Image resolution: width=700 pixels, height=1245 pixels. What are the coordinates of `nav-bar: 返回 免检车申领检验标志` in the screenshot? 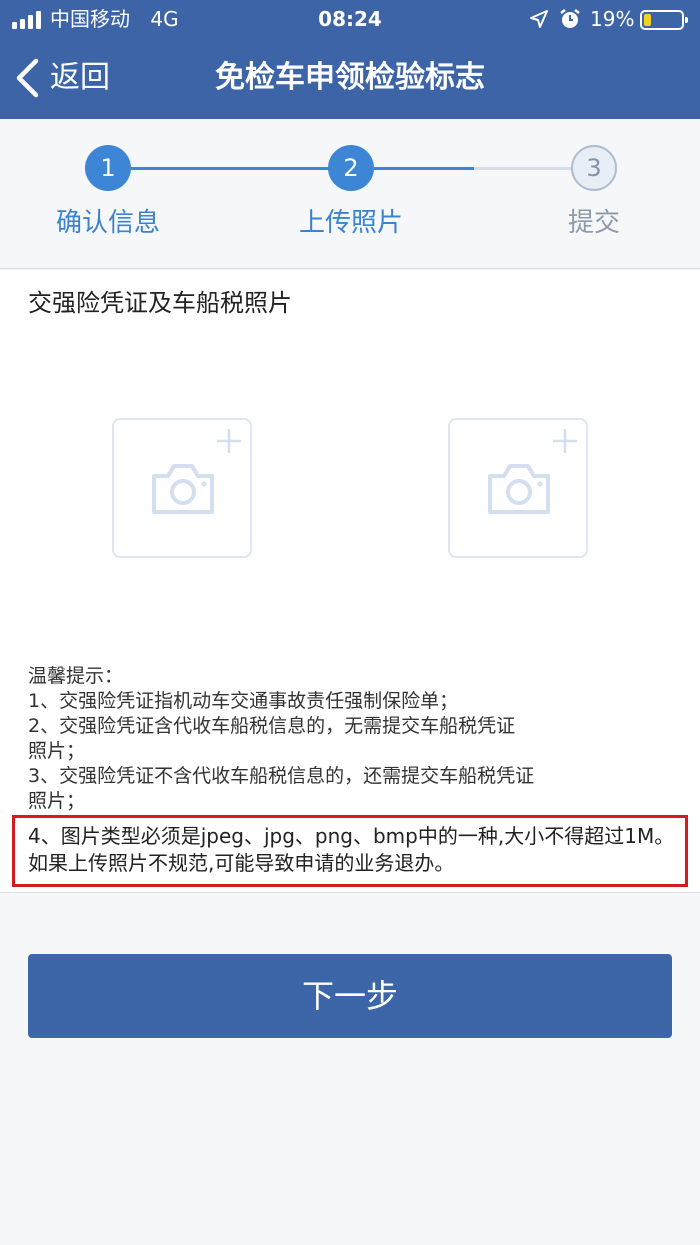 It's located at (350, 78).